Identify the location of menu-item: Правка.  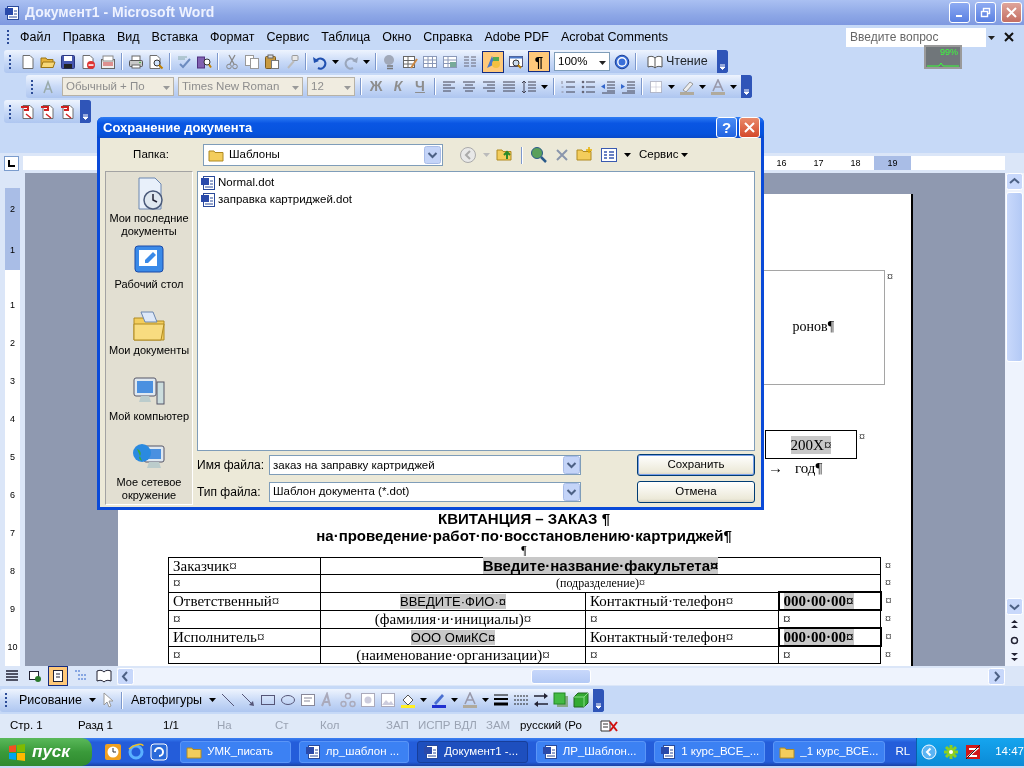
(83, 37).